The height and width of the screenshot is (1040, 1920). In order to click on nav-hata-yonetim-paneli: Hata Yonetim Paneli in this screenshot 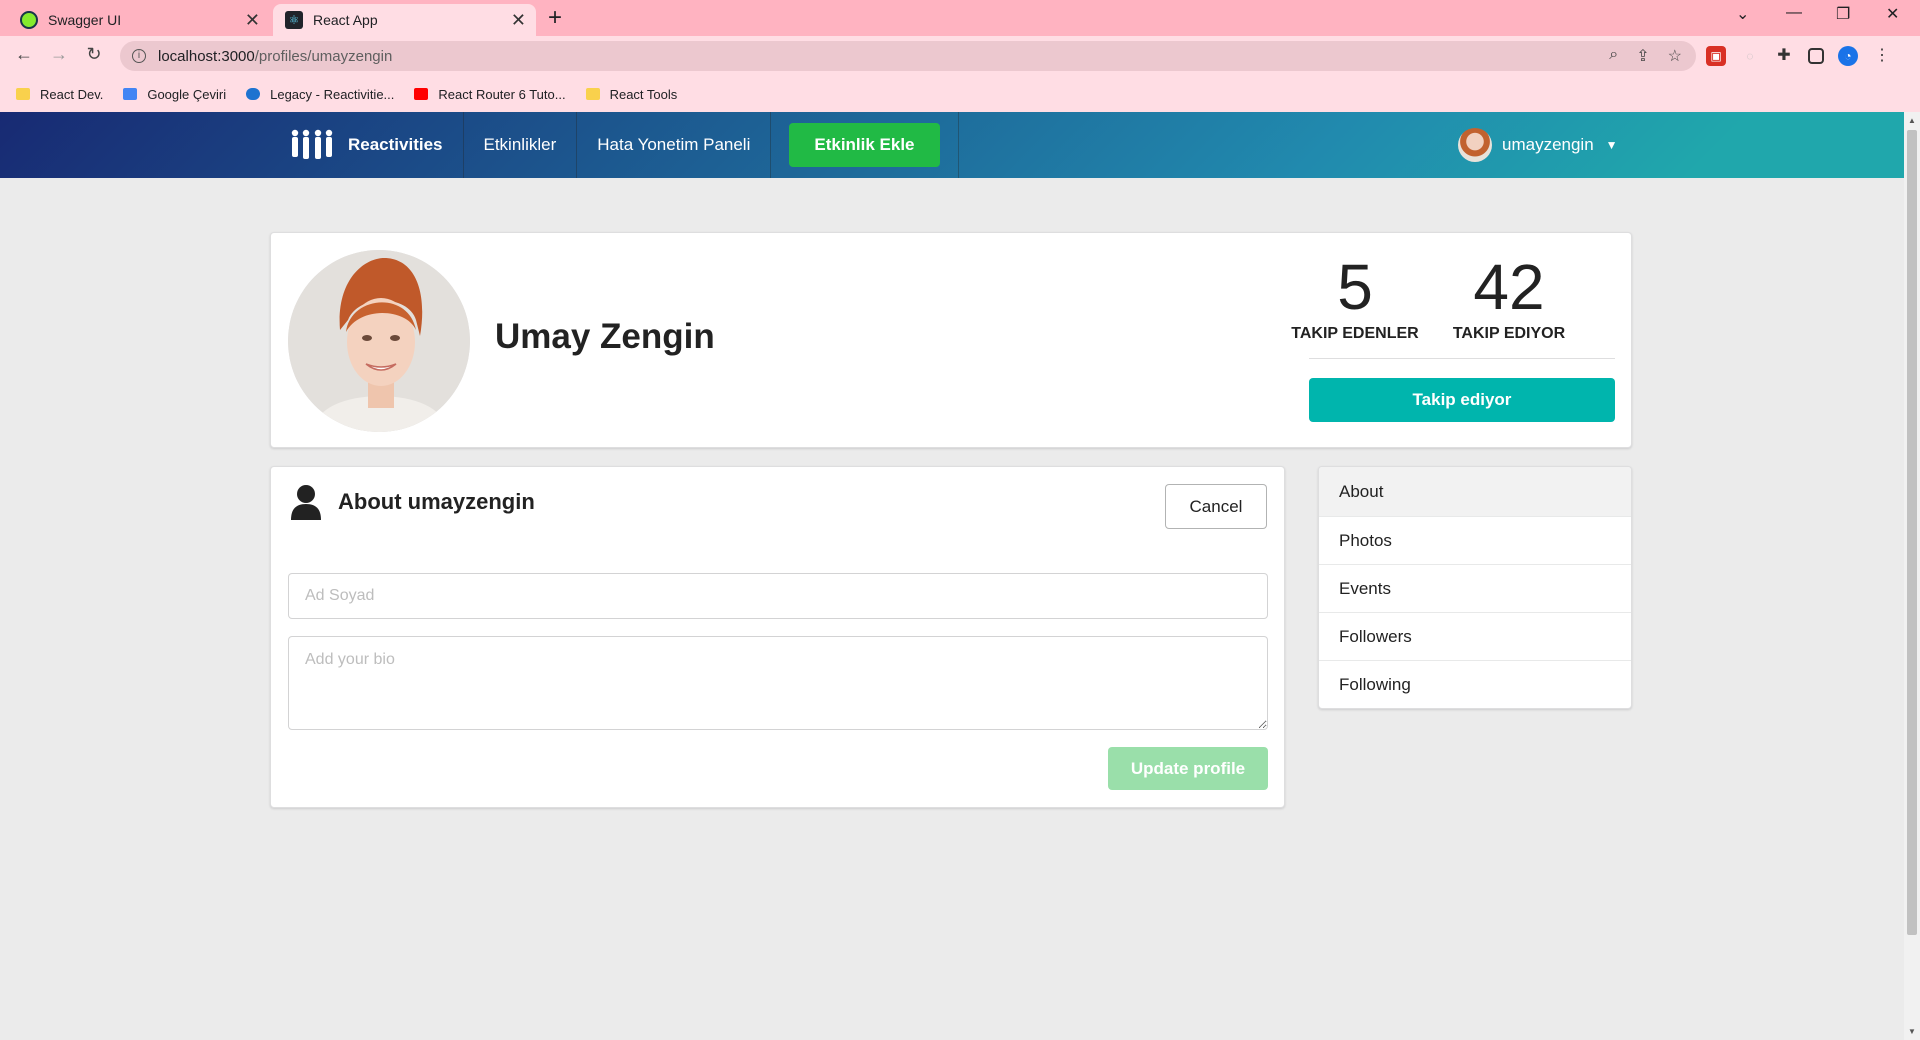, I will do `click(673, 145)`.